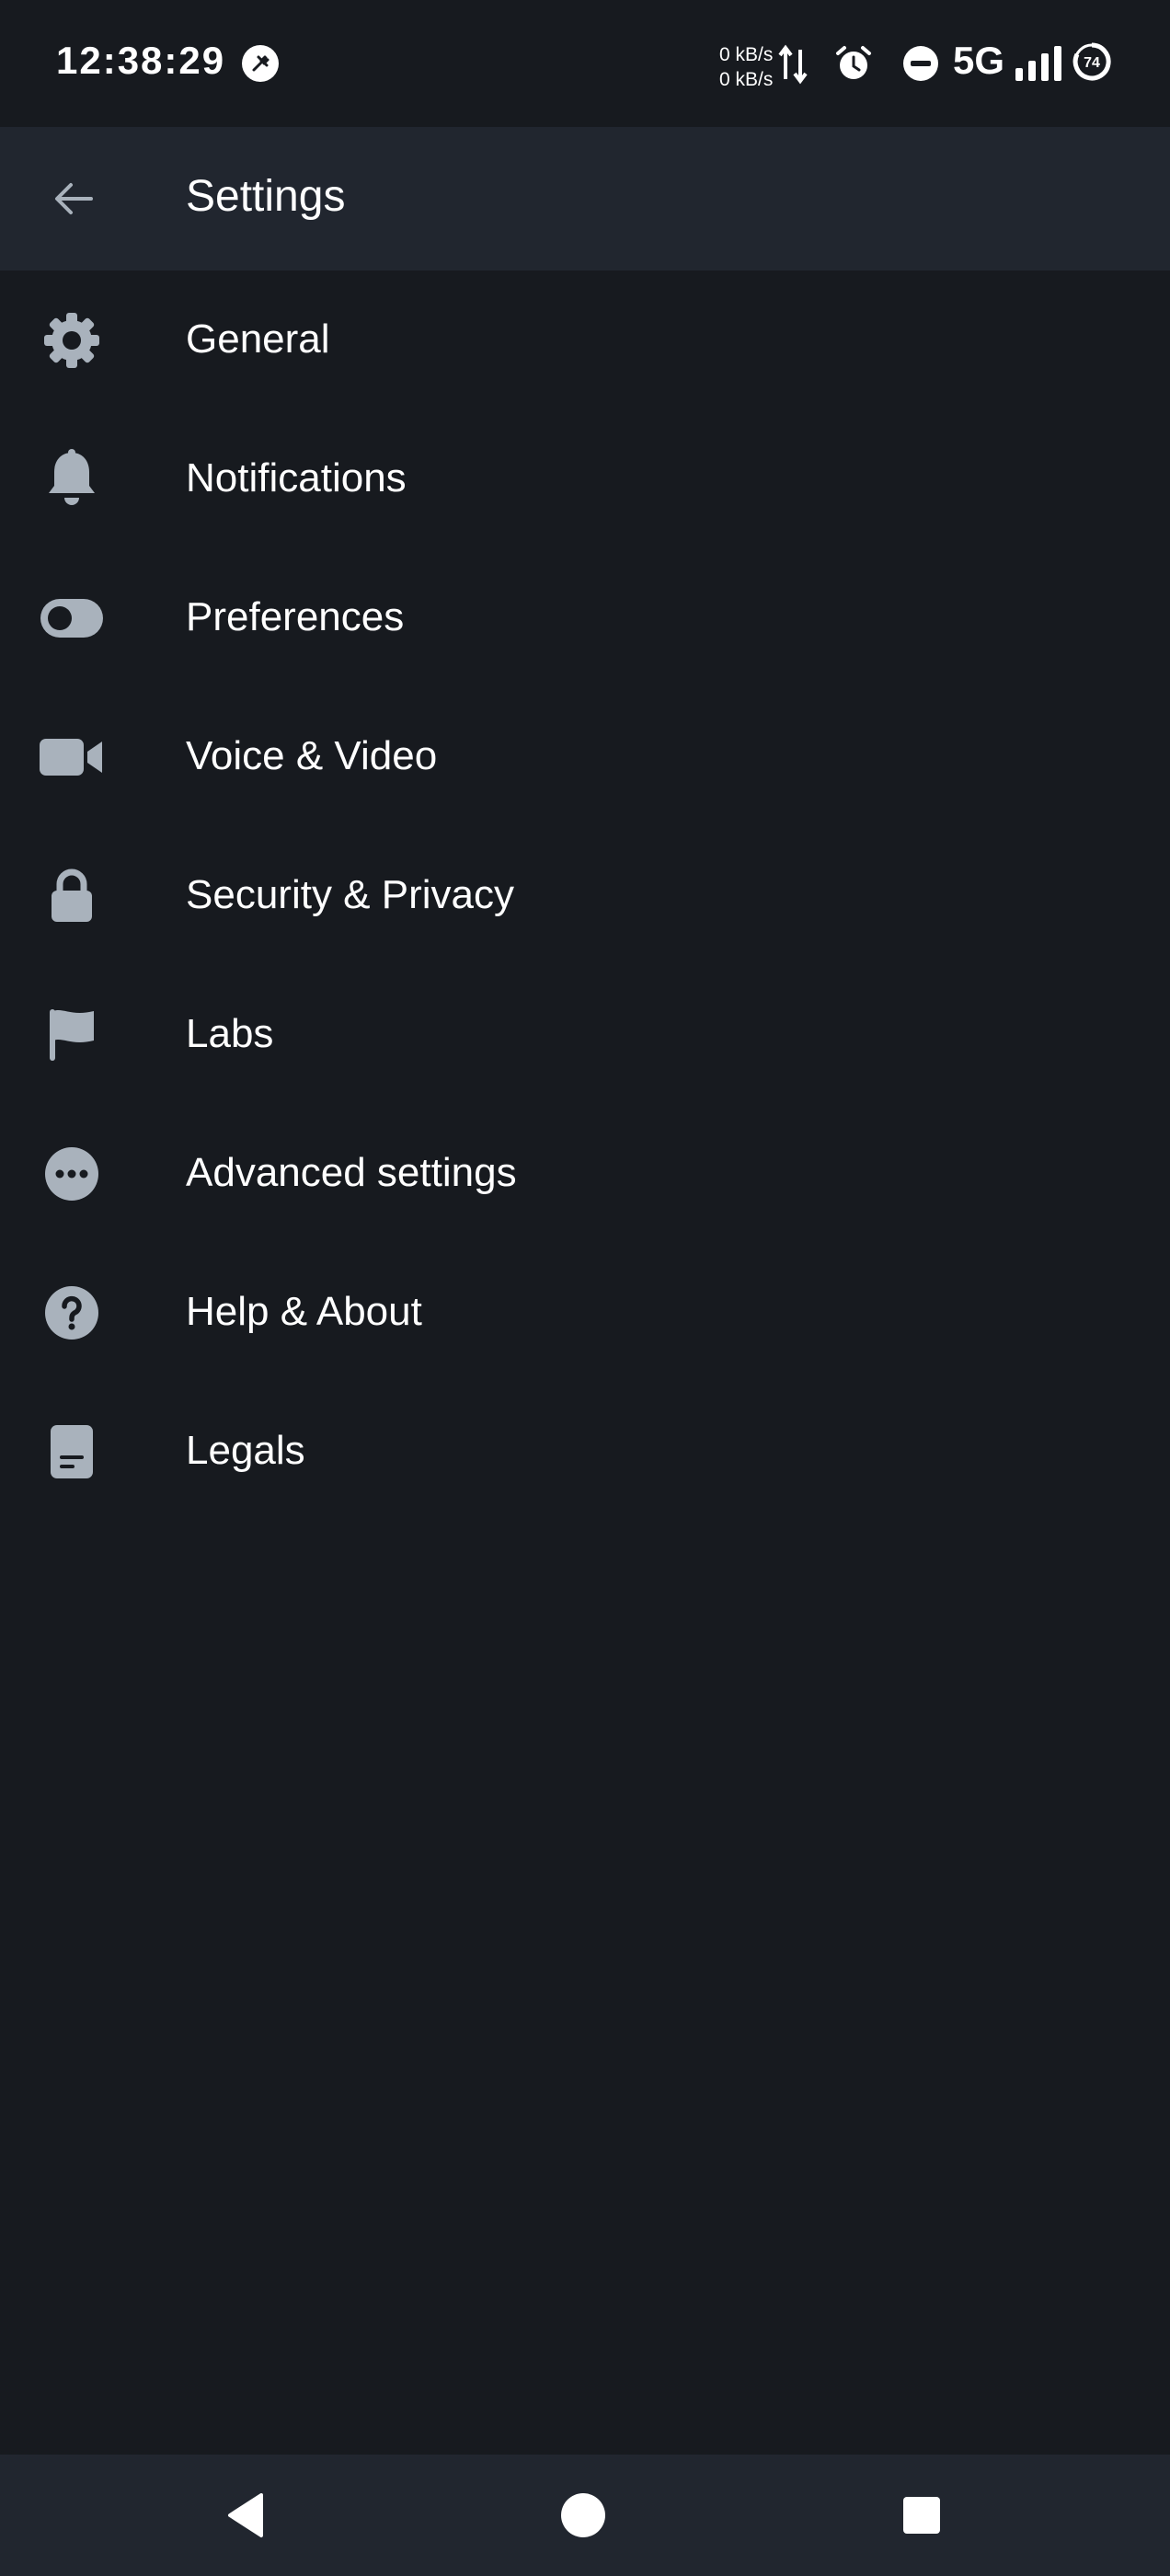 This screenshot has width=1170, height=2576. I want to click on lock-icon, so click(72, 896).